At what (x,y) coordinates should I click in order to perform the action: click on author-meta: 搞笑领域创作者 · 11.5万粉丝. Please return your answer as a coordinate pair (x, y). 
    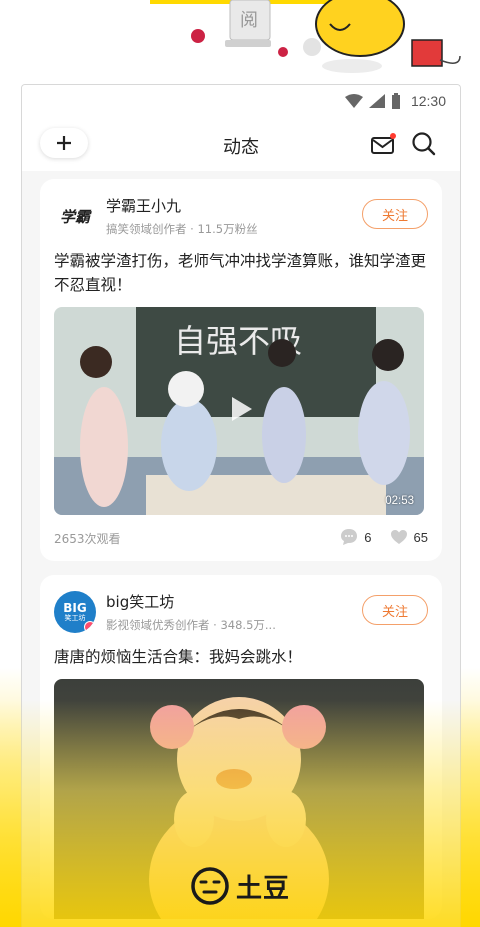
    Looking at the image, I should click on (182, 229).